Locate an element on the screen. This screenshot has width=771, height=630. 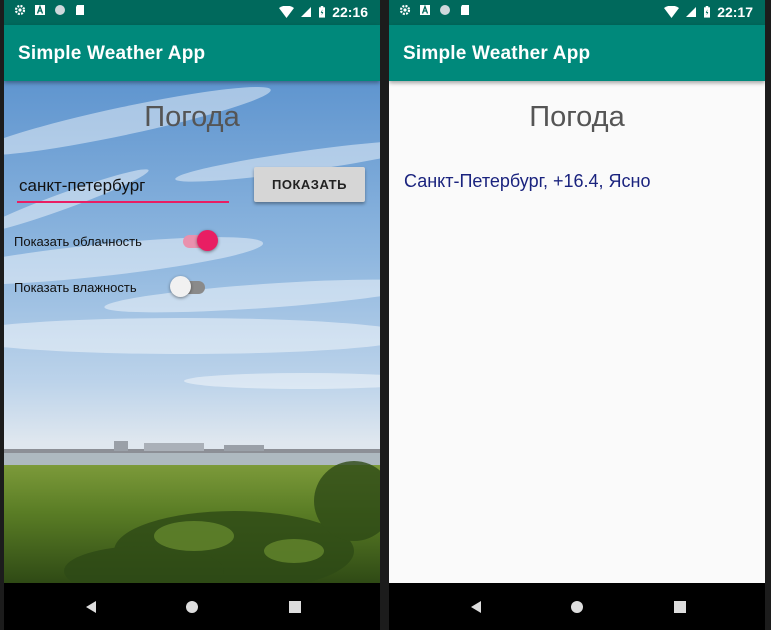
status-time: 22:16 is located at coordinates (350, 12).